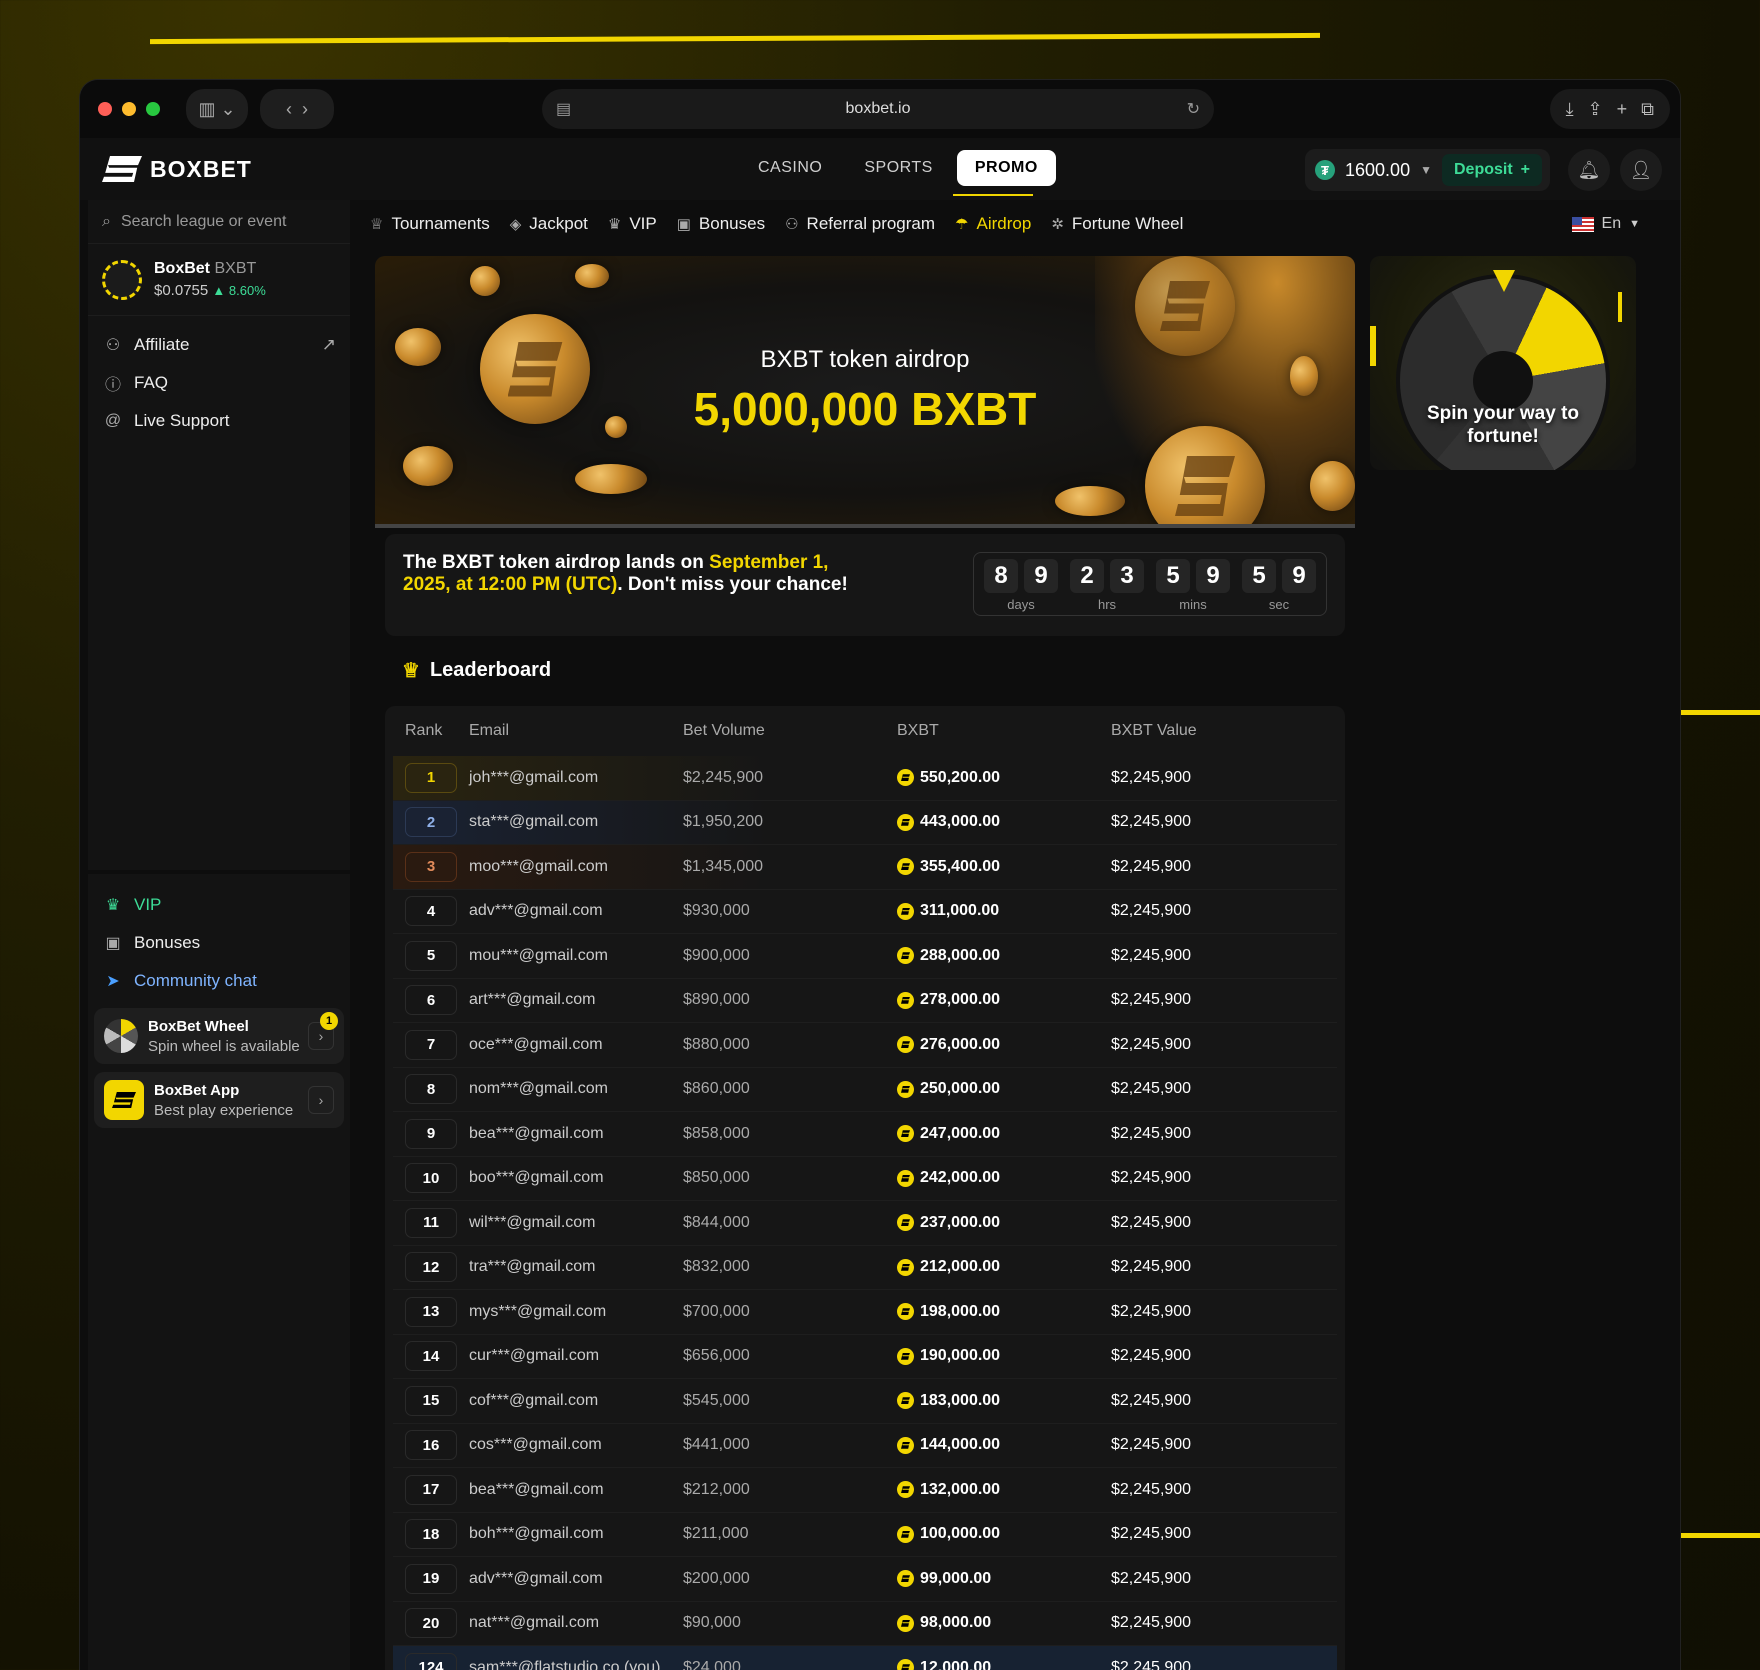 This screenshot has width=1760, height=1670. I want to click on sidebar-toggle-icon: ▥ ⌄, so click(217, 109).